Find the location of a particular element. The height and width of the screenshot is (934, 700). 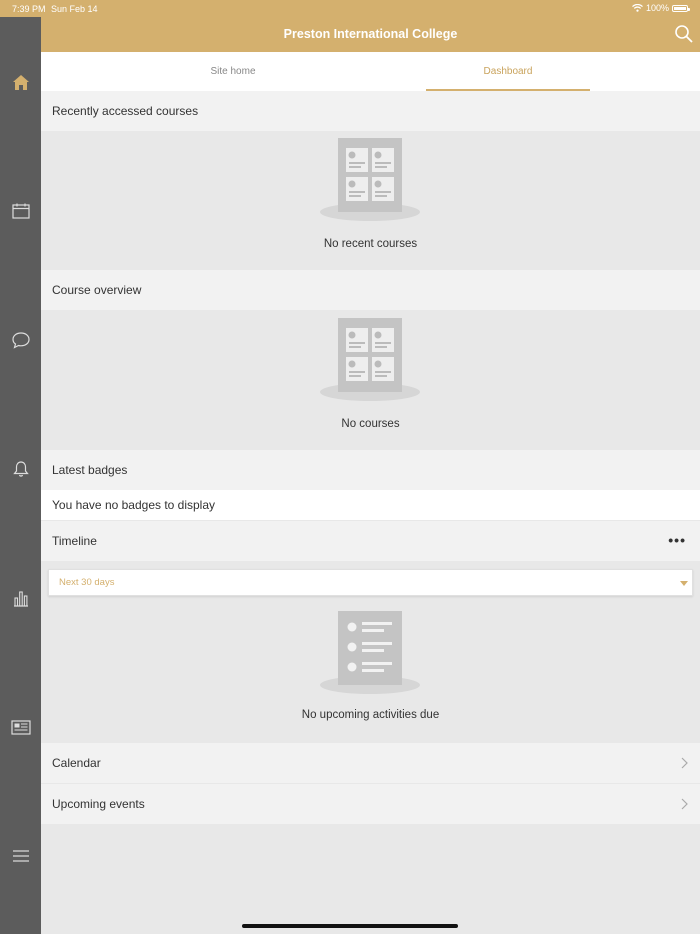

more-options-icon: ••• is located at coordinates (677, 540).